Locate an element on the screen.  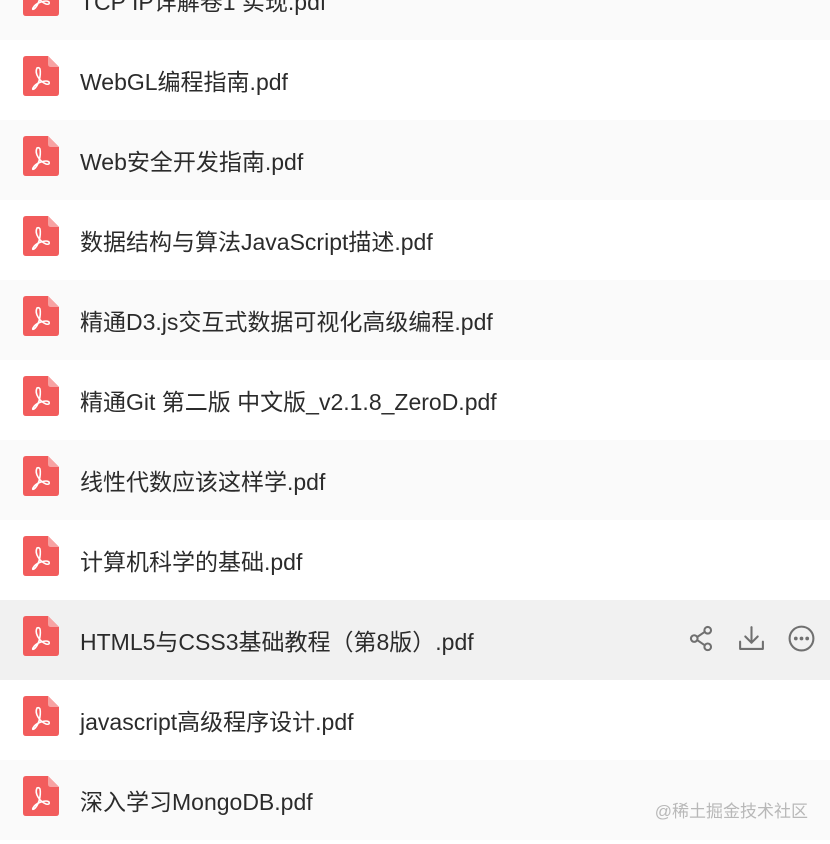
file-row: Web安全开发指南.pdf is located at coordinates (415, 160).